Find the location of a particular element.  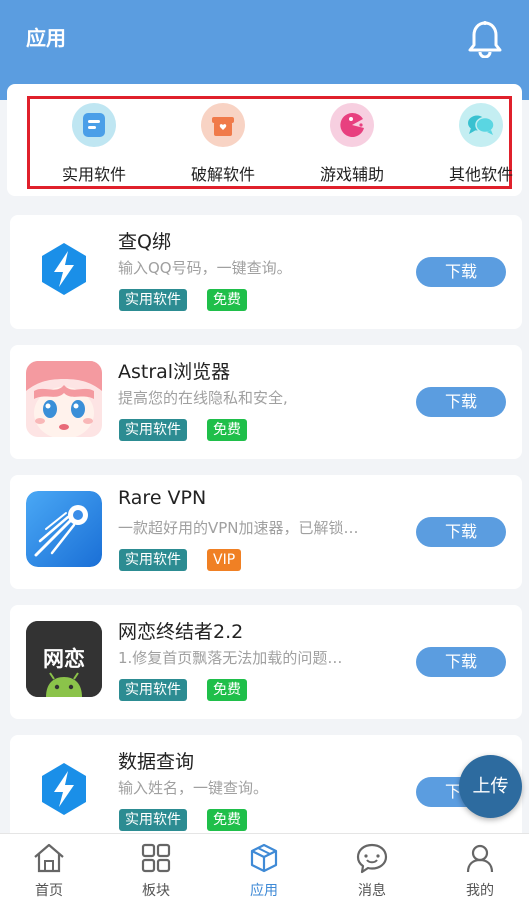

tab-messages: 消息 is located at coordinates (372, 871).